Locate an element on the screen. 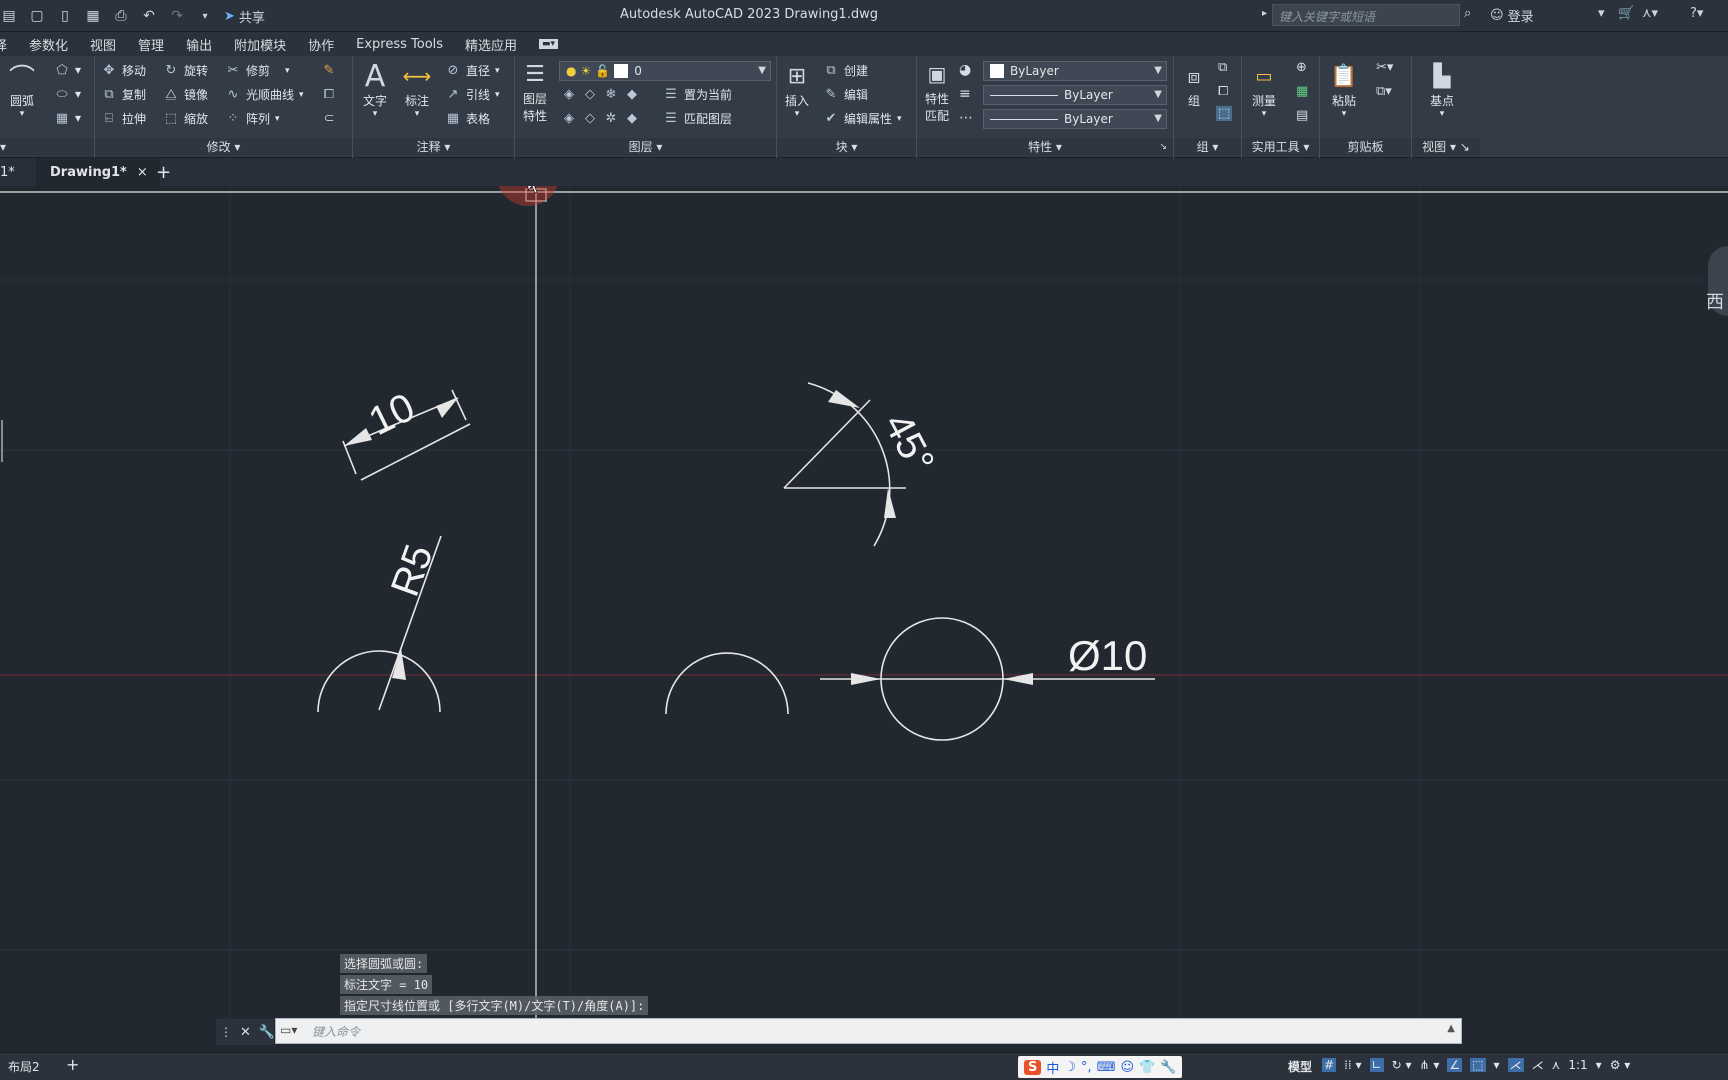  undo-icon: ↶ is located at coordinates (149, 16).